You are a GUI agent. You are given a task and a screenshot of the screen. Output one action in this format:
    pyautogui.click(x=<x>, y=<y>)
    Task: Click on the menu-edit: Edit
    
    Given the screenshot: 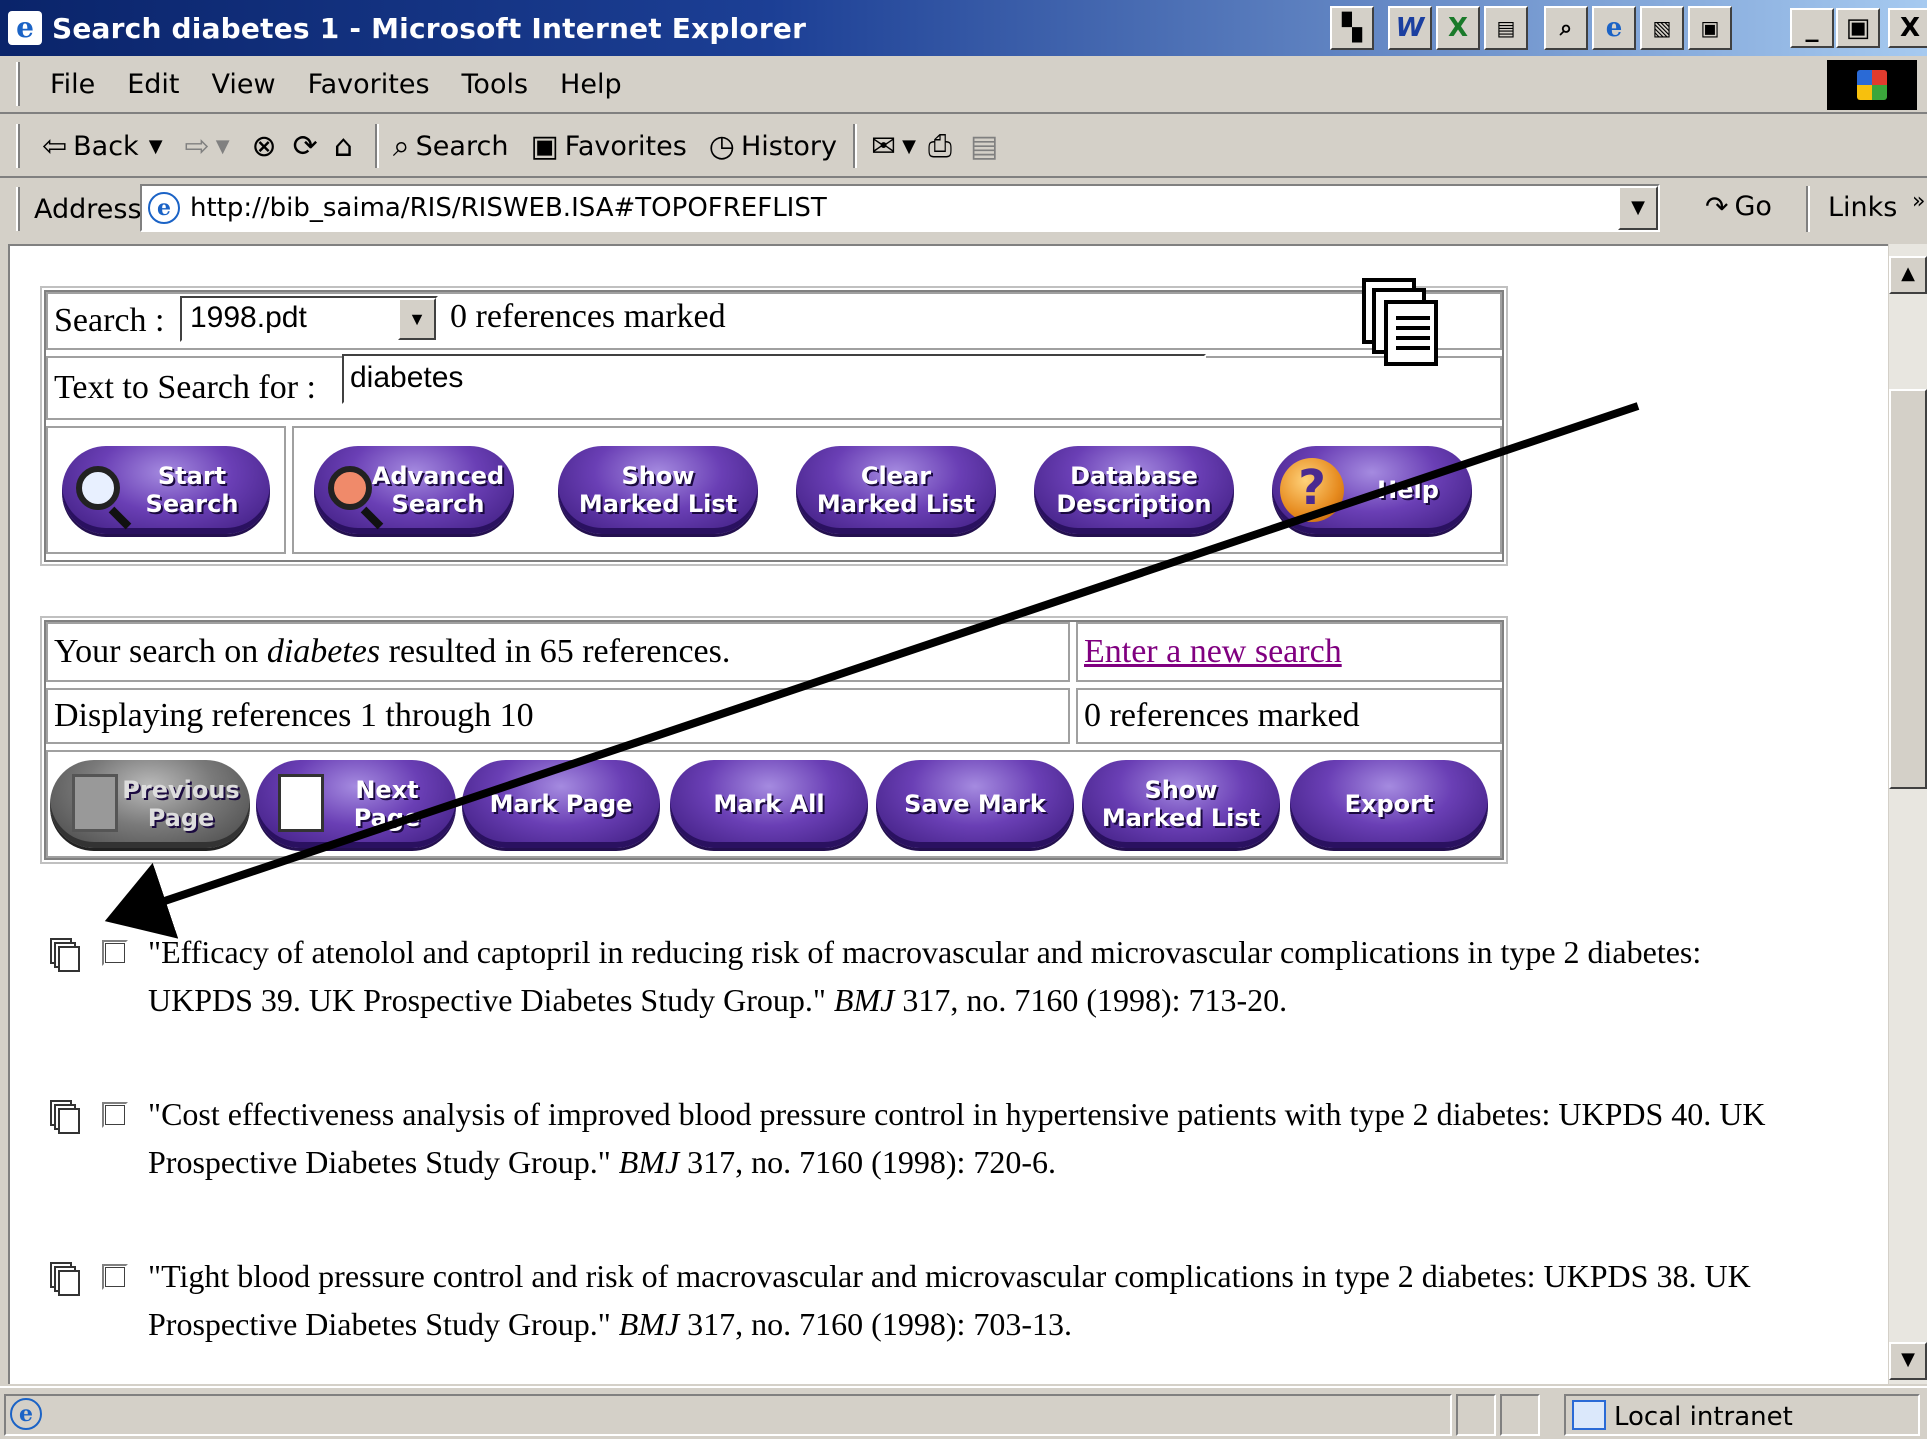 What is the action you would take?
    pyautogui.click(x=153, y=84)
    